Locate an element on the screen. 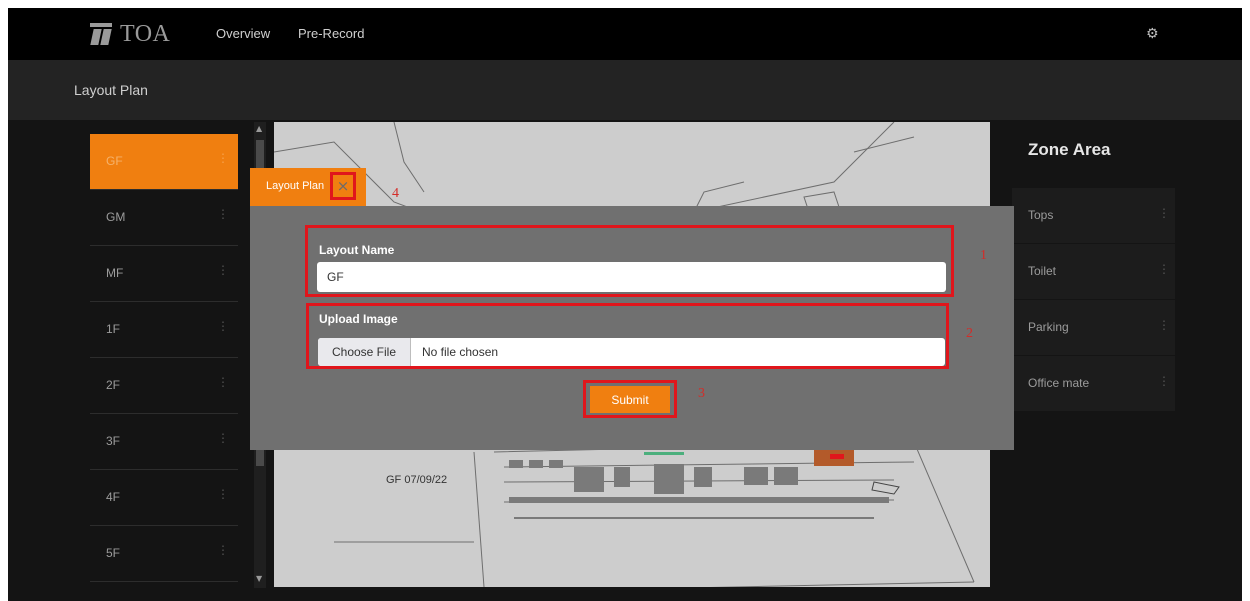 Image resolution: width=1250 pixels, height=601 pixels. file-upload-input: Choose File No file chosen is located at coordinates (631, 352).